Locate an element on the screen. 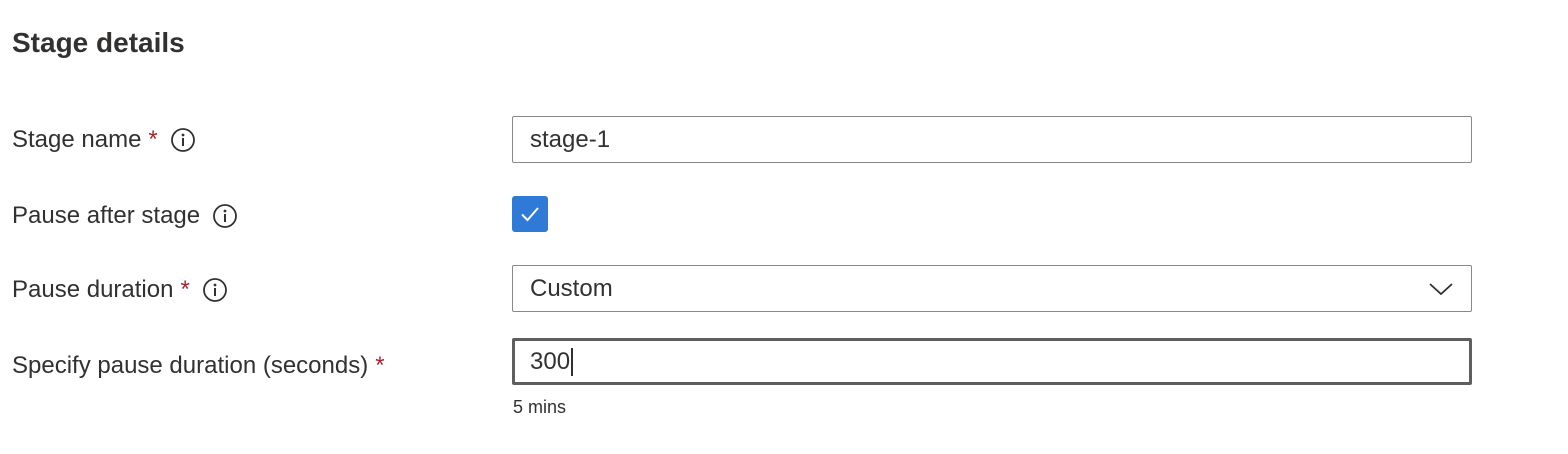 This screenshot has height=454, width=1568. chevron-down-icon is located at coordinates (1441, 288).